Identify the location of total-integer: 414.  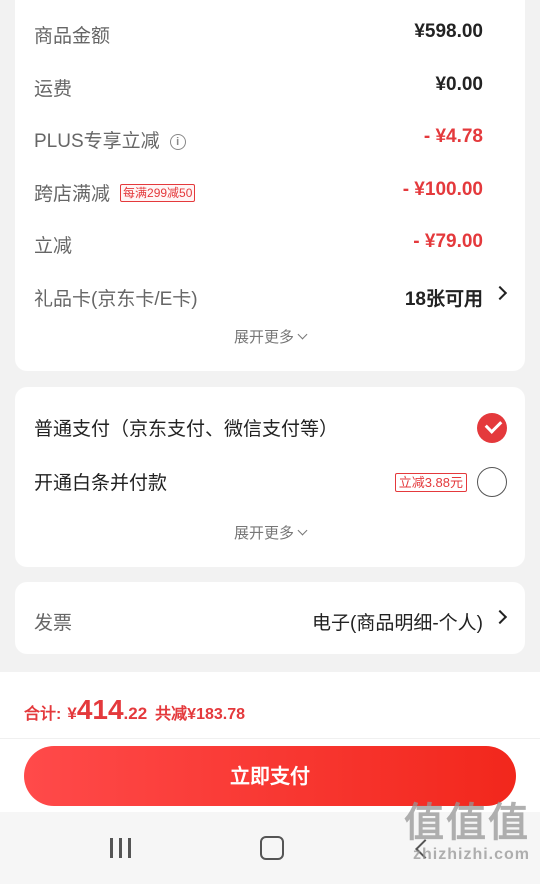
(100, 709).